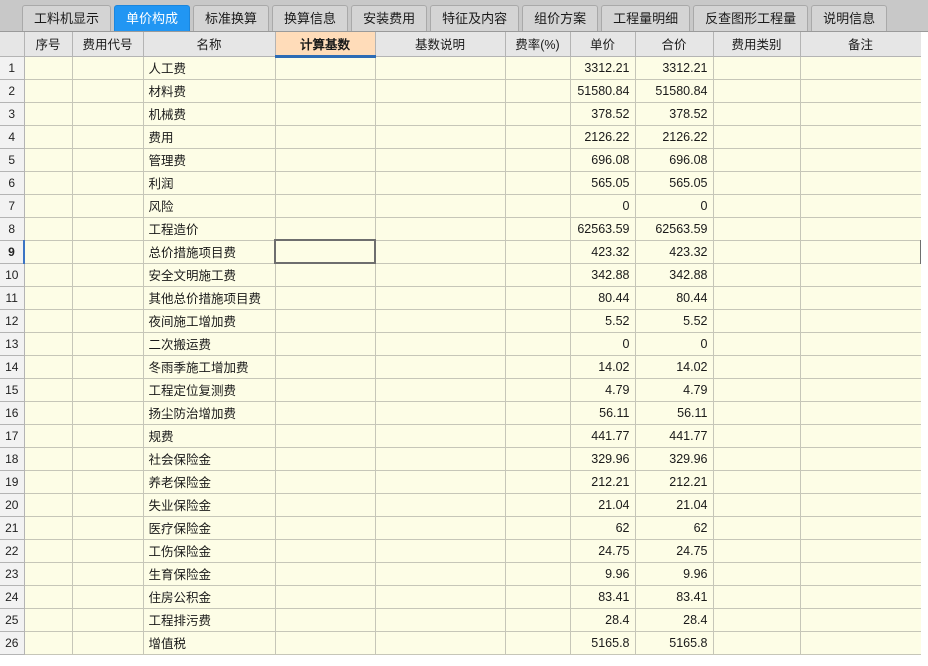 The width and height of the screenshot is (928, 666). Describe the element at coordinates (674, 550) in the screenshot. I see `cell-total: 24.75` at that location.